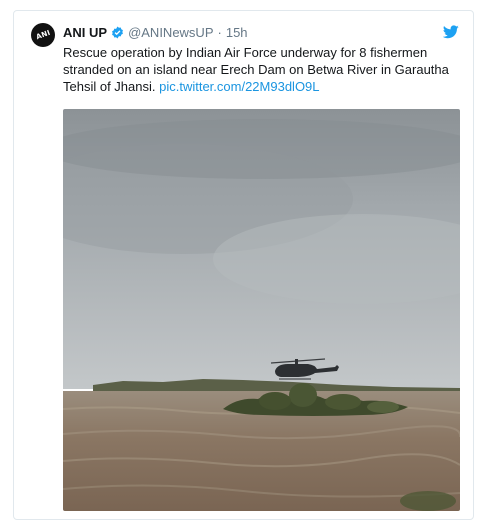 Image resolution: width=499 pixels, height=525 pixels. What do you see at coordinates (450, 32) in the screenshot?
I see `twitter-bird-icon` at bounding box center [450, 32].